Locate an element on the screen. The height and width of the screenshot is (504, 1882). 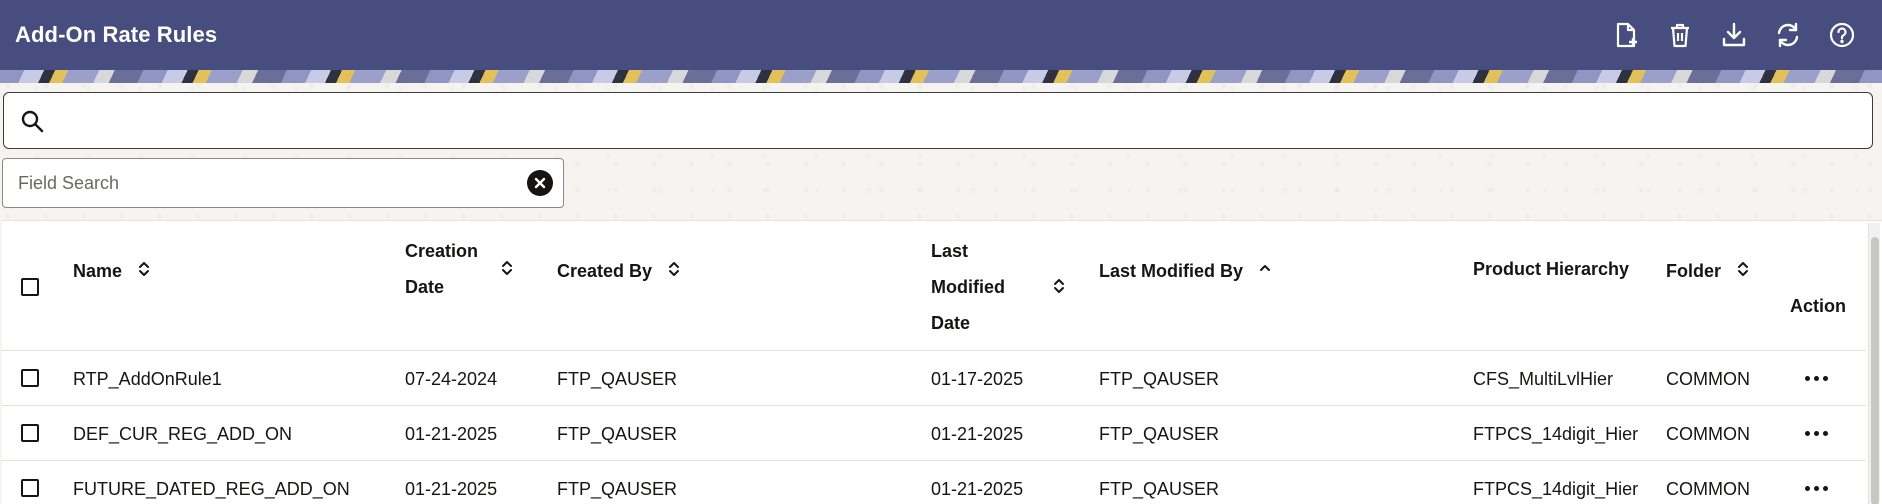
title-bar: Add-On Rate Rules is located at coordinates (941, 35).